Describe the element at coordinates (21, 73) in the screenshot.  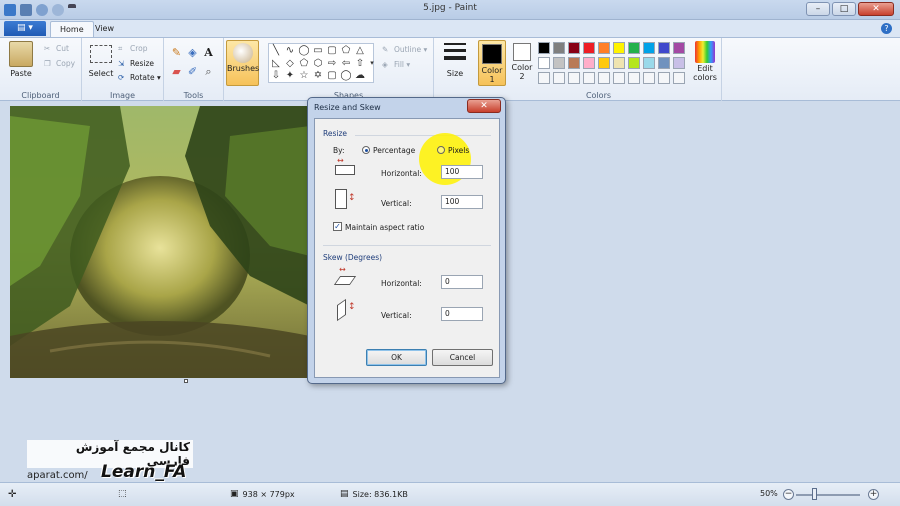
I see `paste-label: Paste` at that location.